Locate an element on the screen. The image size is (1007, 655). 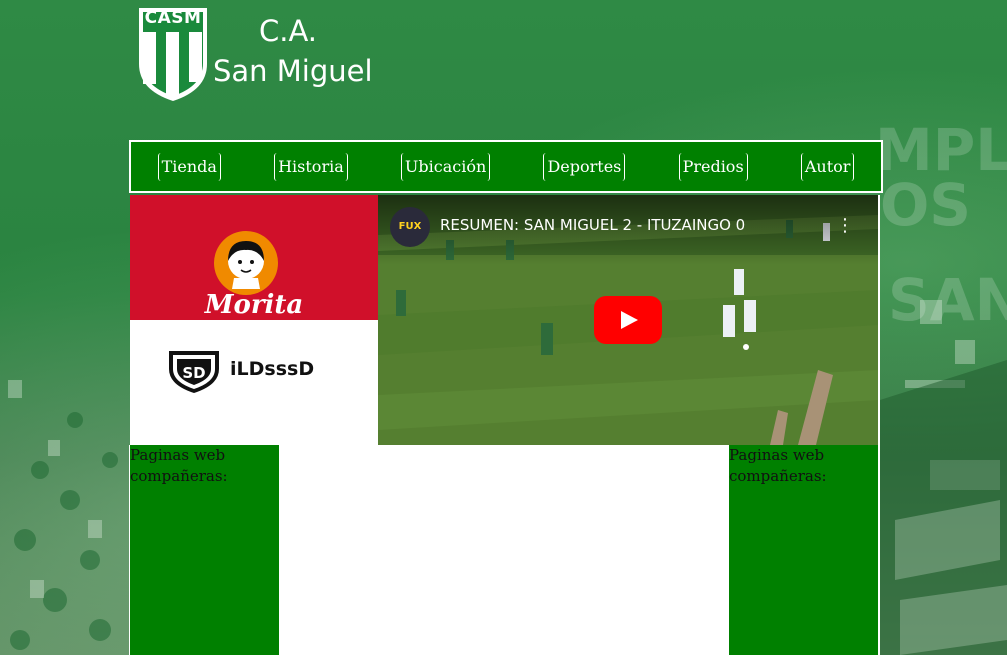
nav-historia: Historia is located at coordinates (311, 166).